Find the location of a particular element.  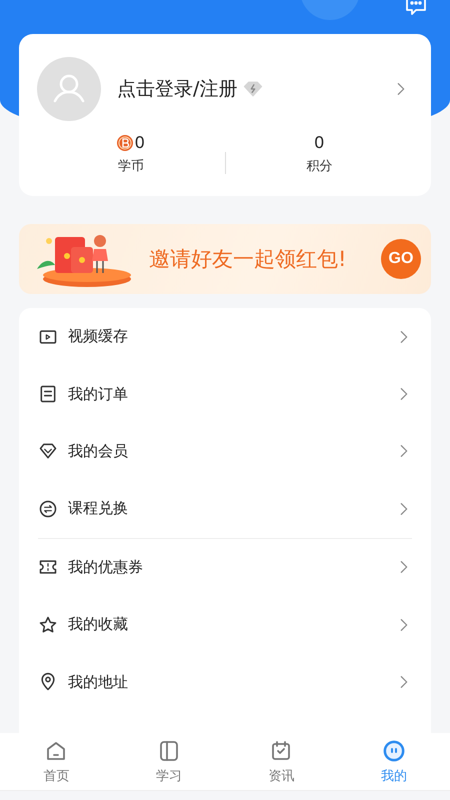

coin-icon is located at coordinates (125, 143).